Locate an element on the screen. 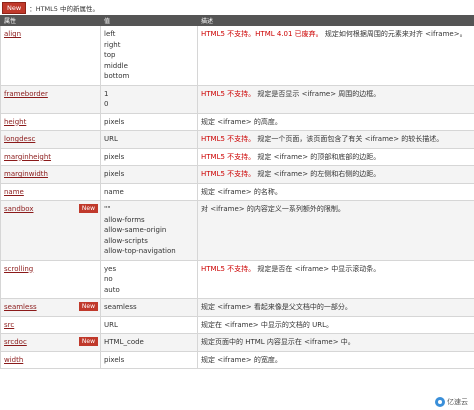  description-text: 规定 <iframe> 的顶部和底部的边距。 is located at coordinates (319, 156).